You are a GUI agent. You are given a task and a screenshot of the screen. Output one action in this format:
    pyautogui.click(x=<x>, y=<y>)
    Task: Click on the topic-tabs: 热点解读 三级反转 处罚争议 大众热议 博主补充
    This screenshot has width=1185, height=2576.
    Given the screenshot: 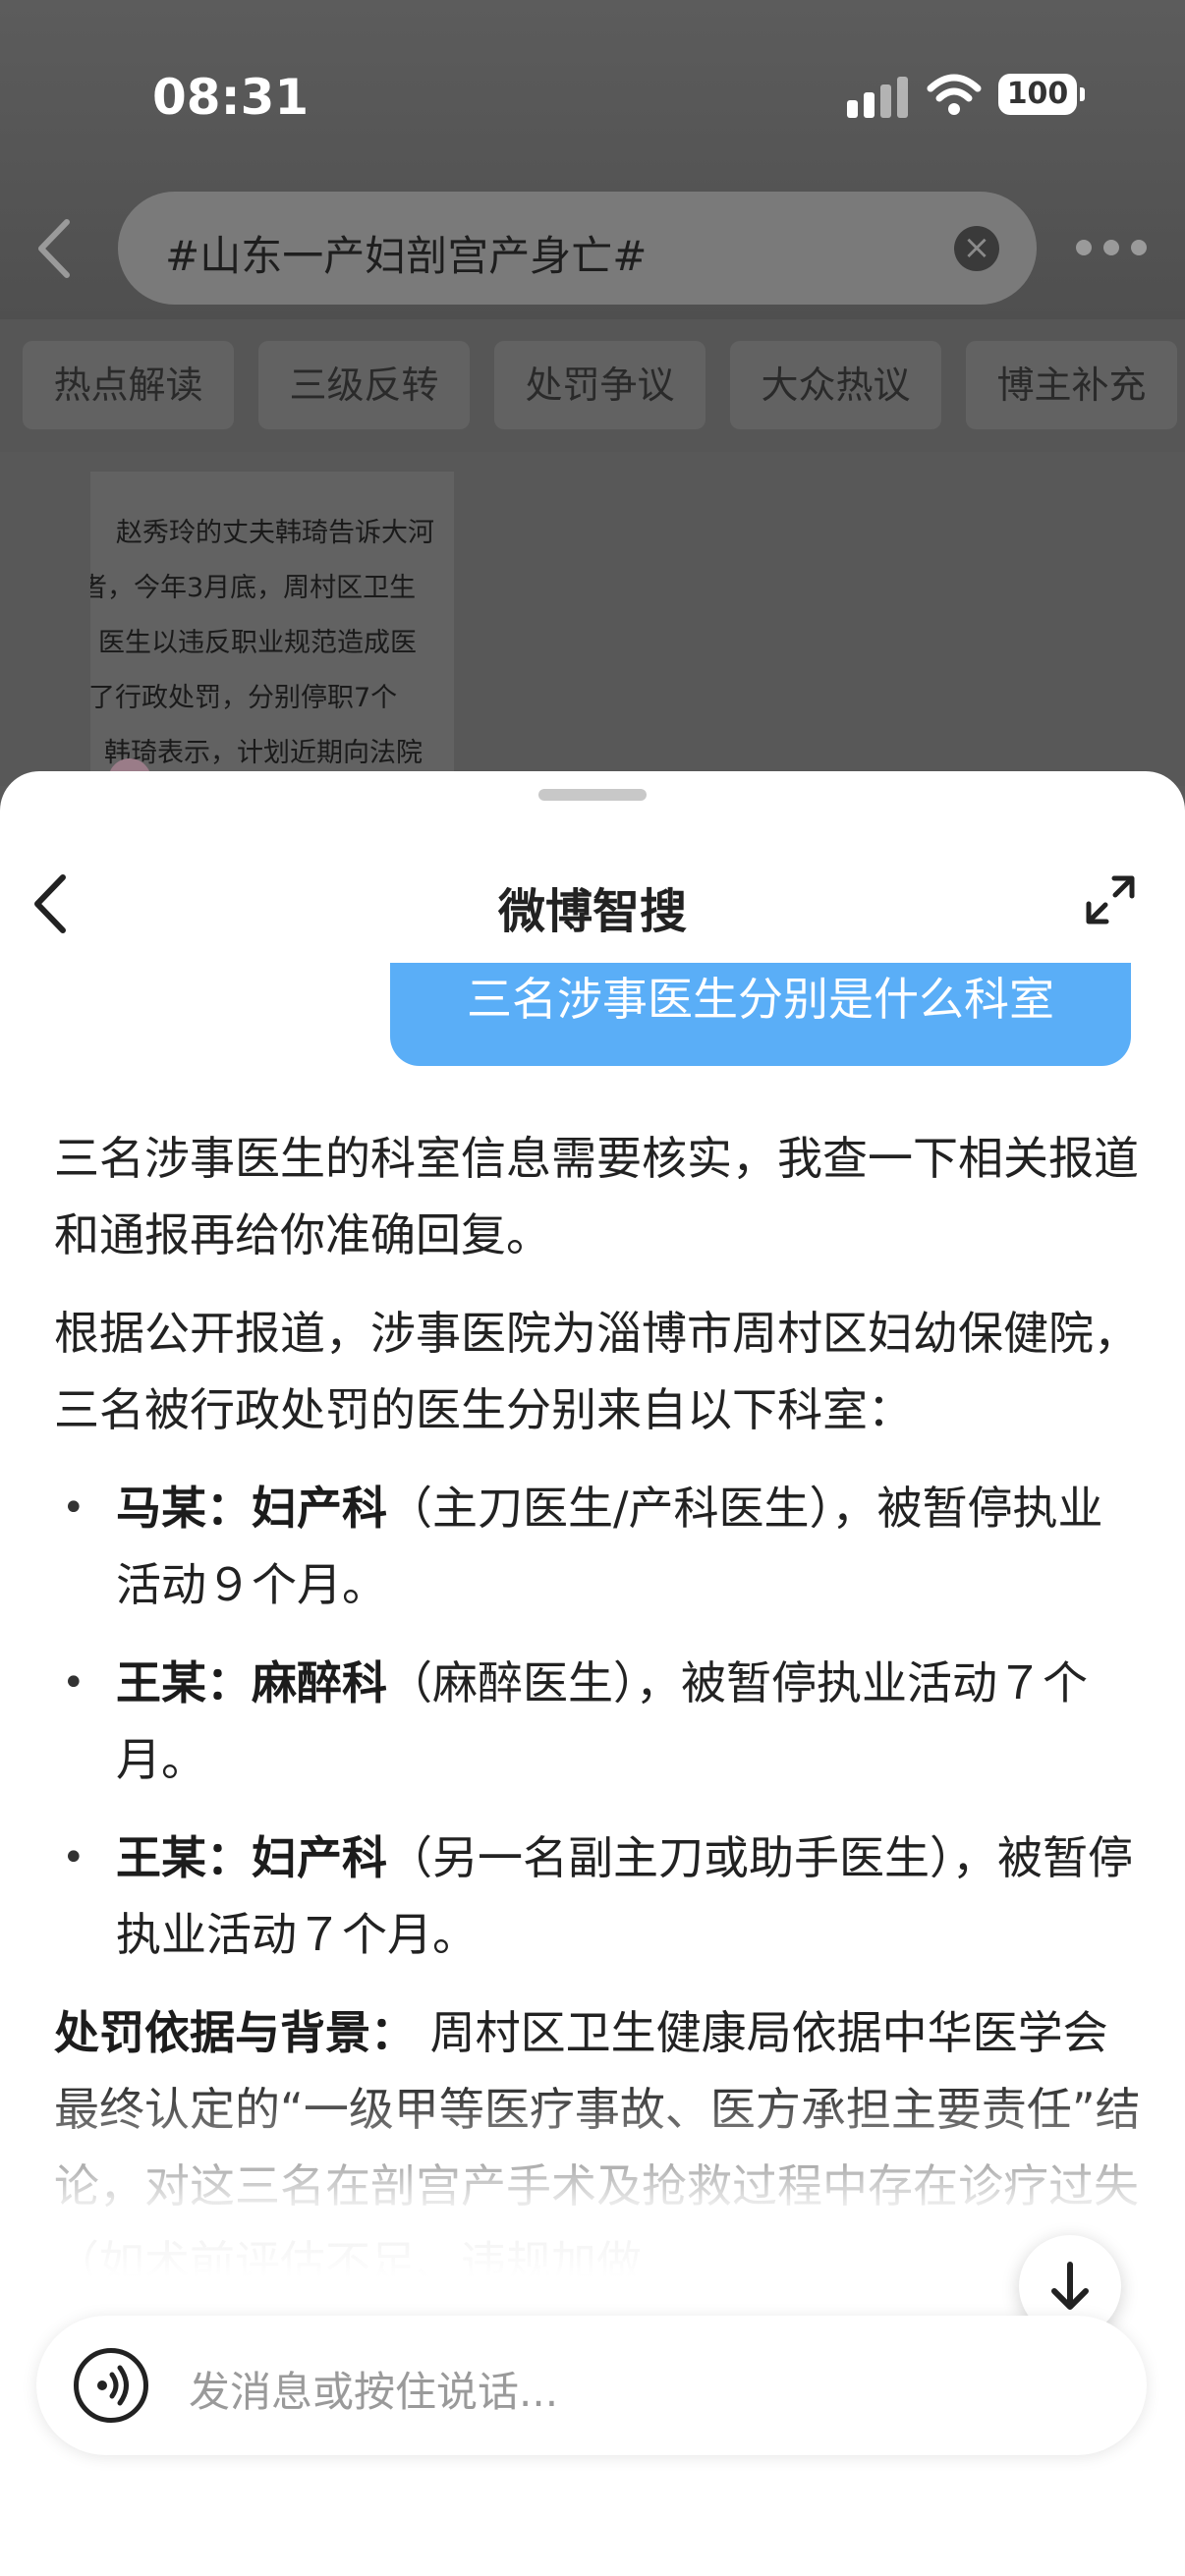 What is the action you would take?
    pyautogui.click(x=592, y=385)
    